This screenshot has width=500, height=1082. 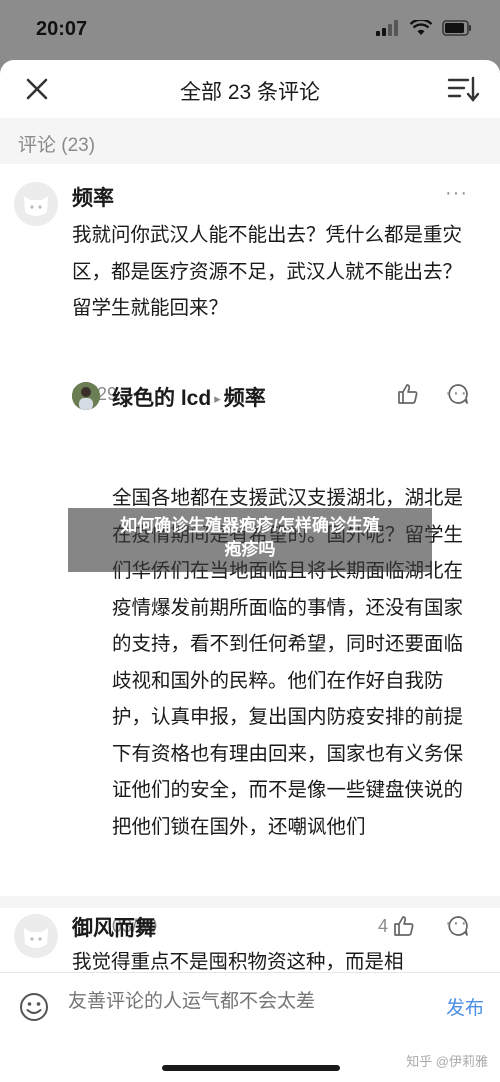 What do you see at coordinates (62, 29) in the screenshot?
I see `status-time: 20:07` at bounding box center [62, 29].